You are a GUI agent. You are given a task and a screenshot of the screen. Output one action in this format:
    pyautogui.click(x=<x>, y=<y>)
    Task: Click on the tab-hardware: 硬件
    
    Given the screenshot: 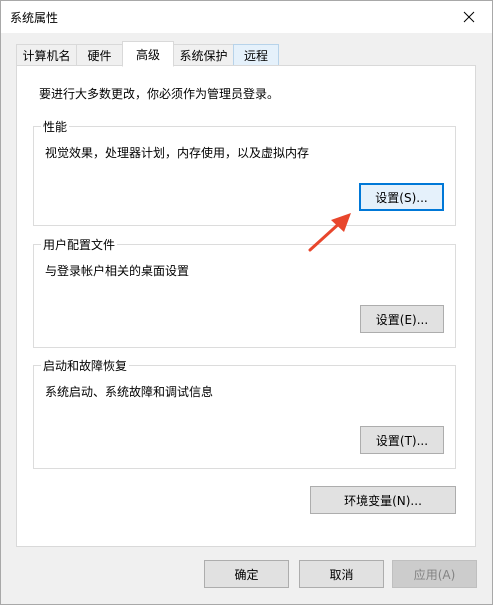 What is the action you would take?
    pyautogui.click(x=99, y=55)
    